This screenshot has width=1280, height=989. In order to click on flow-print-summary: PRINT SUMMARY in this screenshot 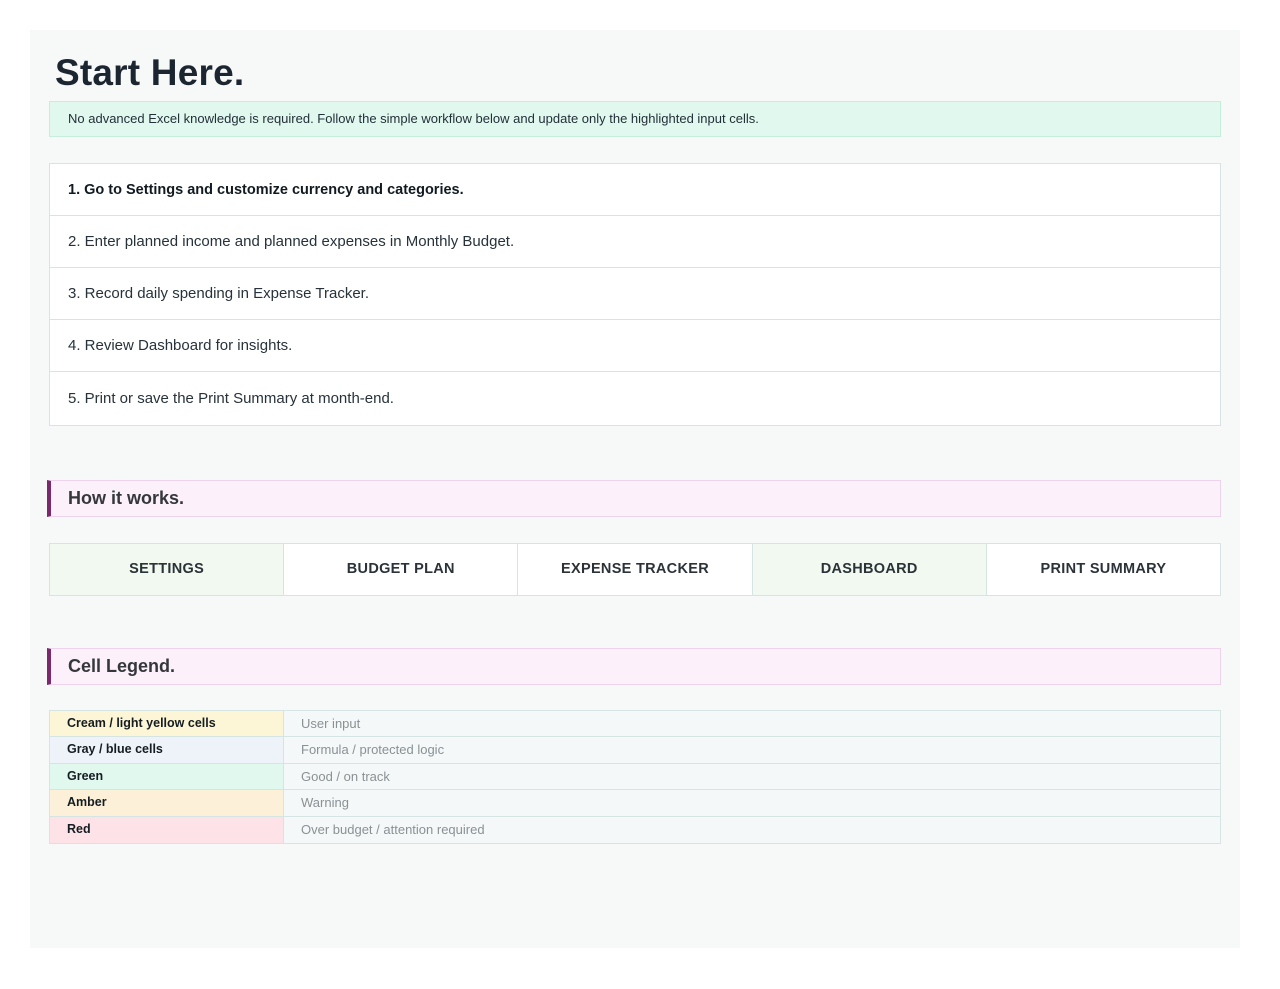, I will do `click(1103, 569)`.